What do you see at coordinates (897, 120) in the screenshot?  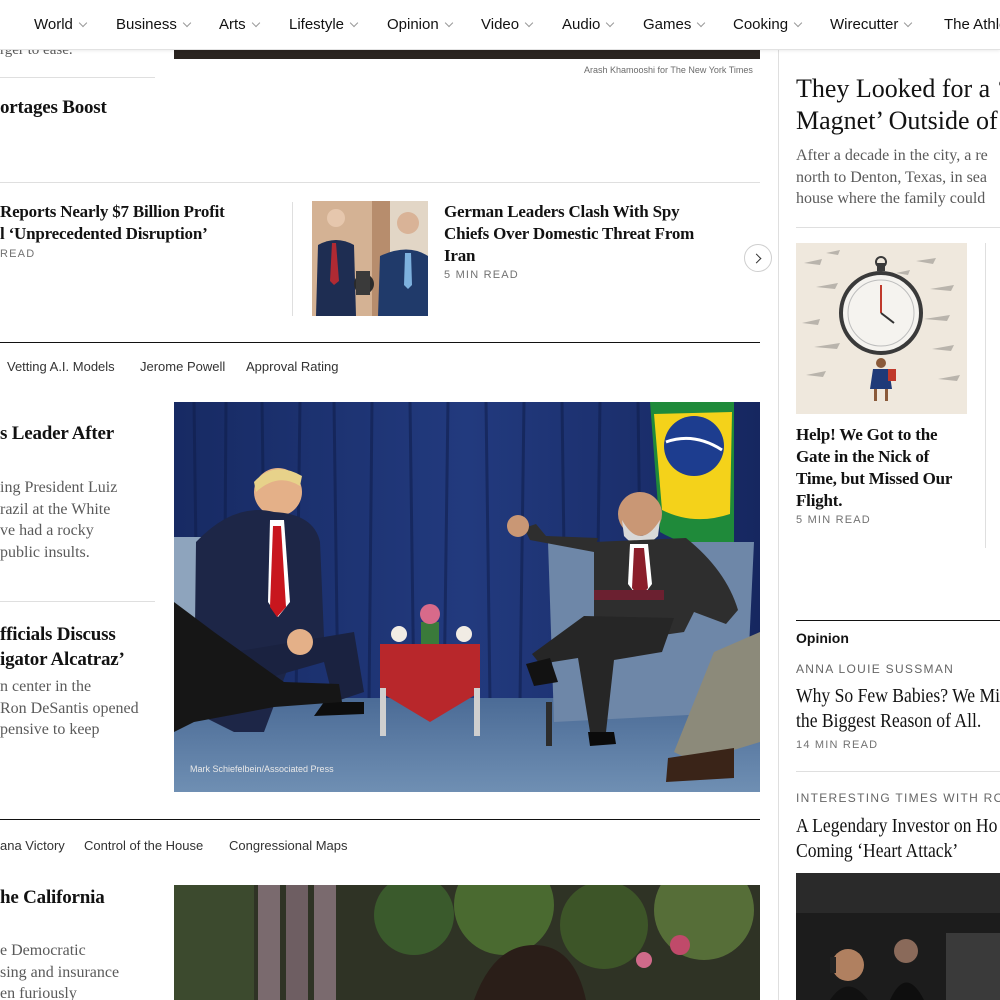 I see `headline-line: Magnet’ Outside of` at bounding box center [897, 120].